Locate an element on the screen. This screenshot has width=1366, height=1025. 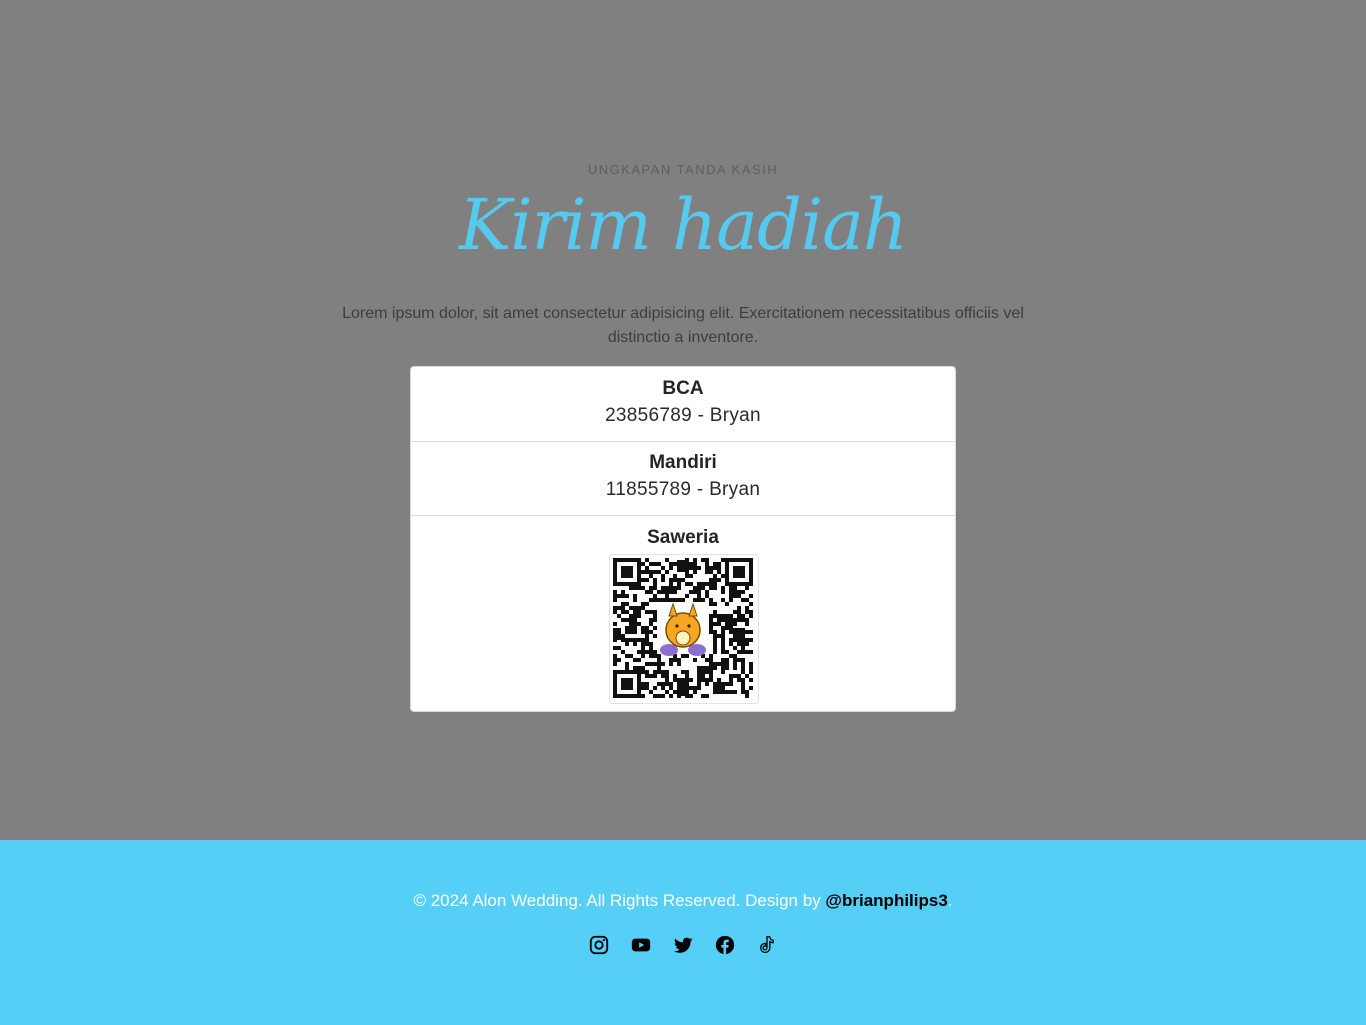
designer-link: @brianphilips3 is located at coordinates (886, 900).